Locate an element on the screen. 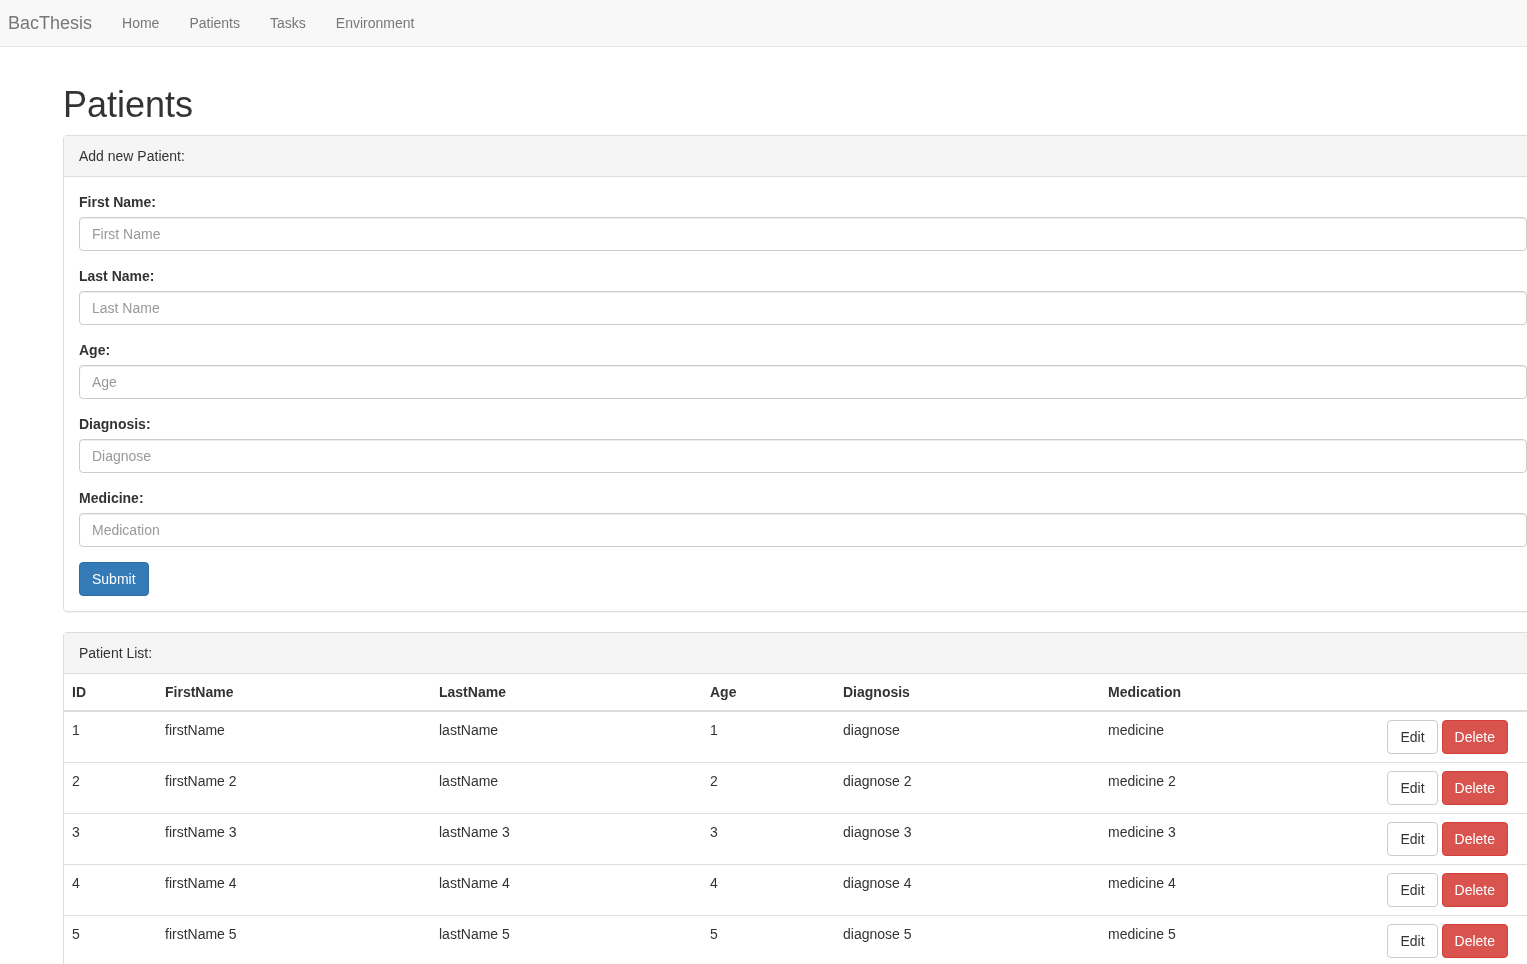 This screenshot has height=964, width=1527. table-cell: lastName 4 is located at coordinates (566, 890).